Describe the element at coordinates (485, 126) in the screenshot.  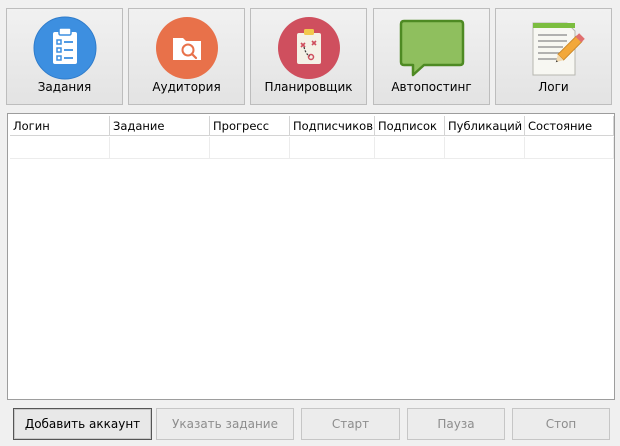
I see `column-header-posts: Публикаций` at that location.